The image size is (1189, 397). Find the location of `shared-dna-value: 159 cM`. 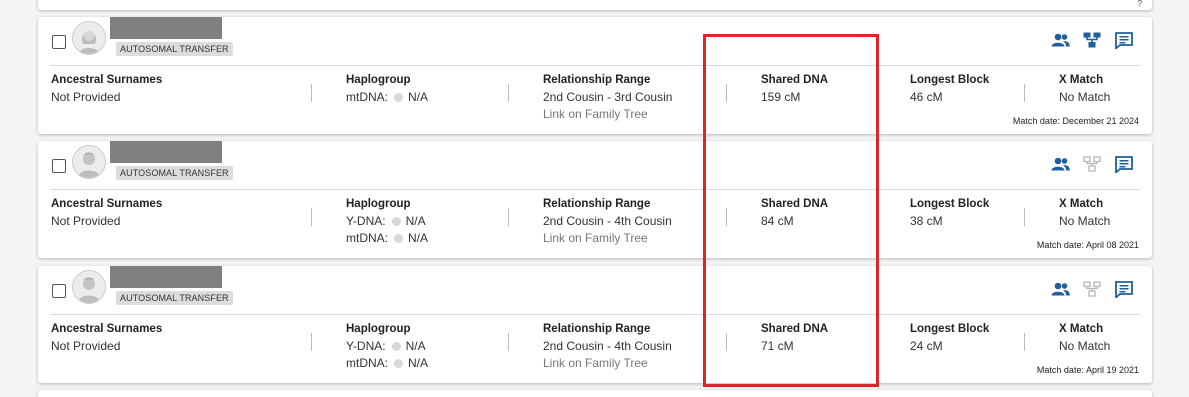

shared-dna-value: 159 cM is located at coordinates (794, 97).